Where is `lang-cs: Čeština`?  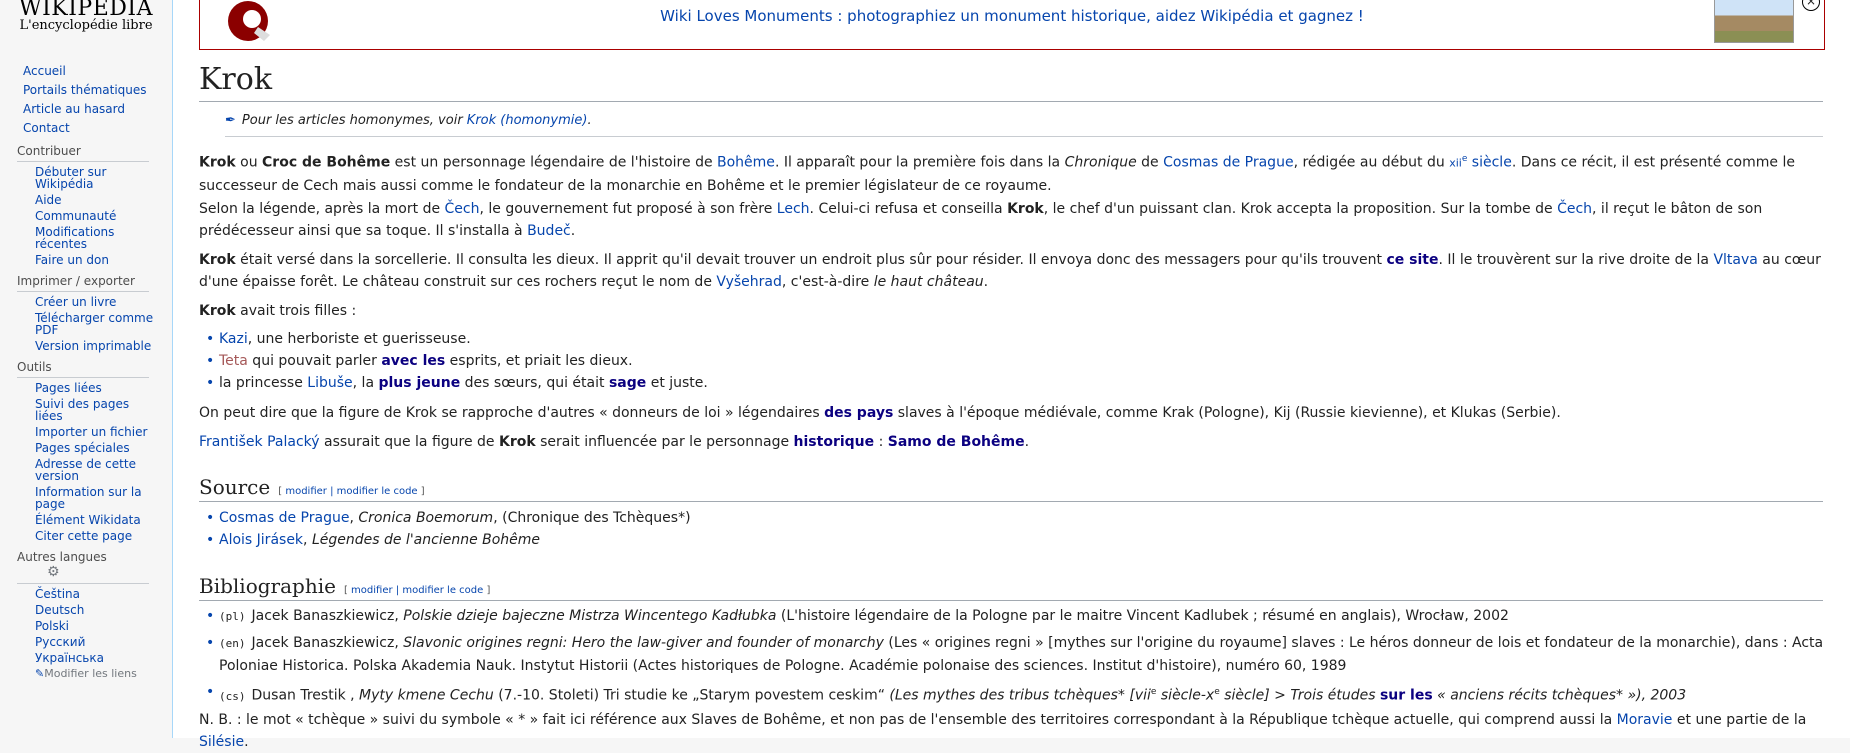
lang-cs: Čeština is located at coordinates (77, 594).